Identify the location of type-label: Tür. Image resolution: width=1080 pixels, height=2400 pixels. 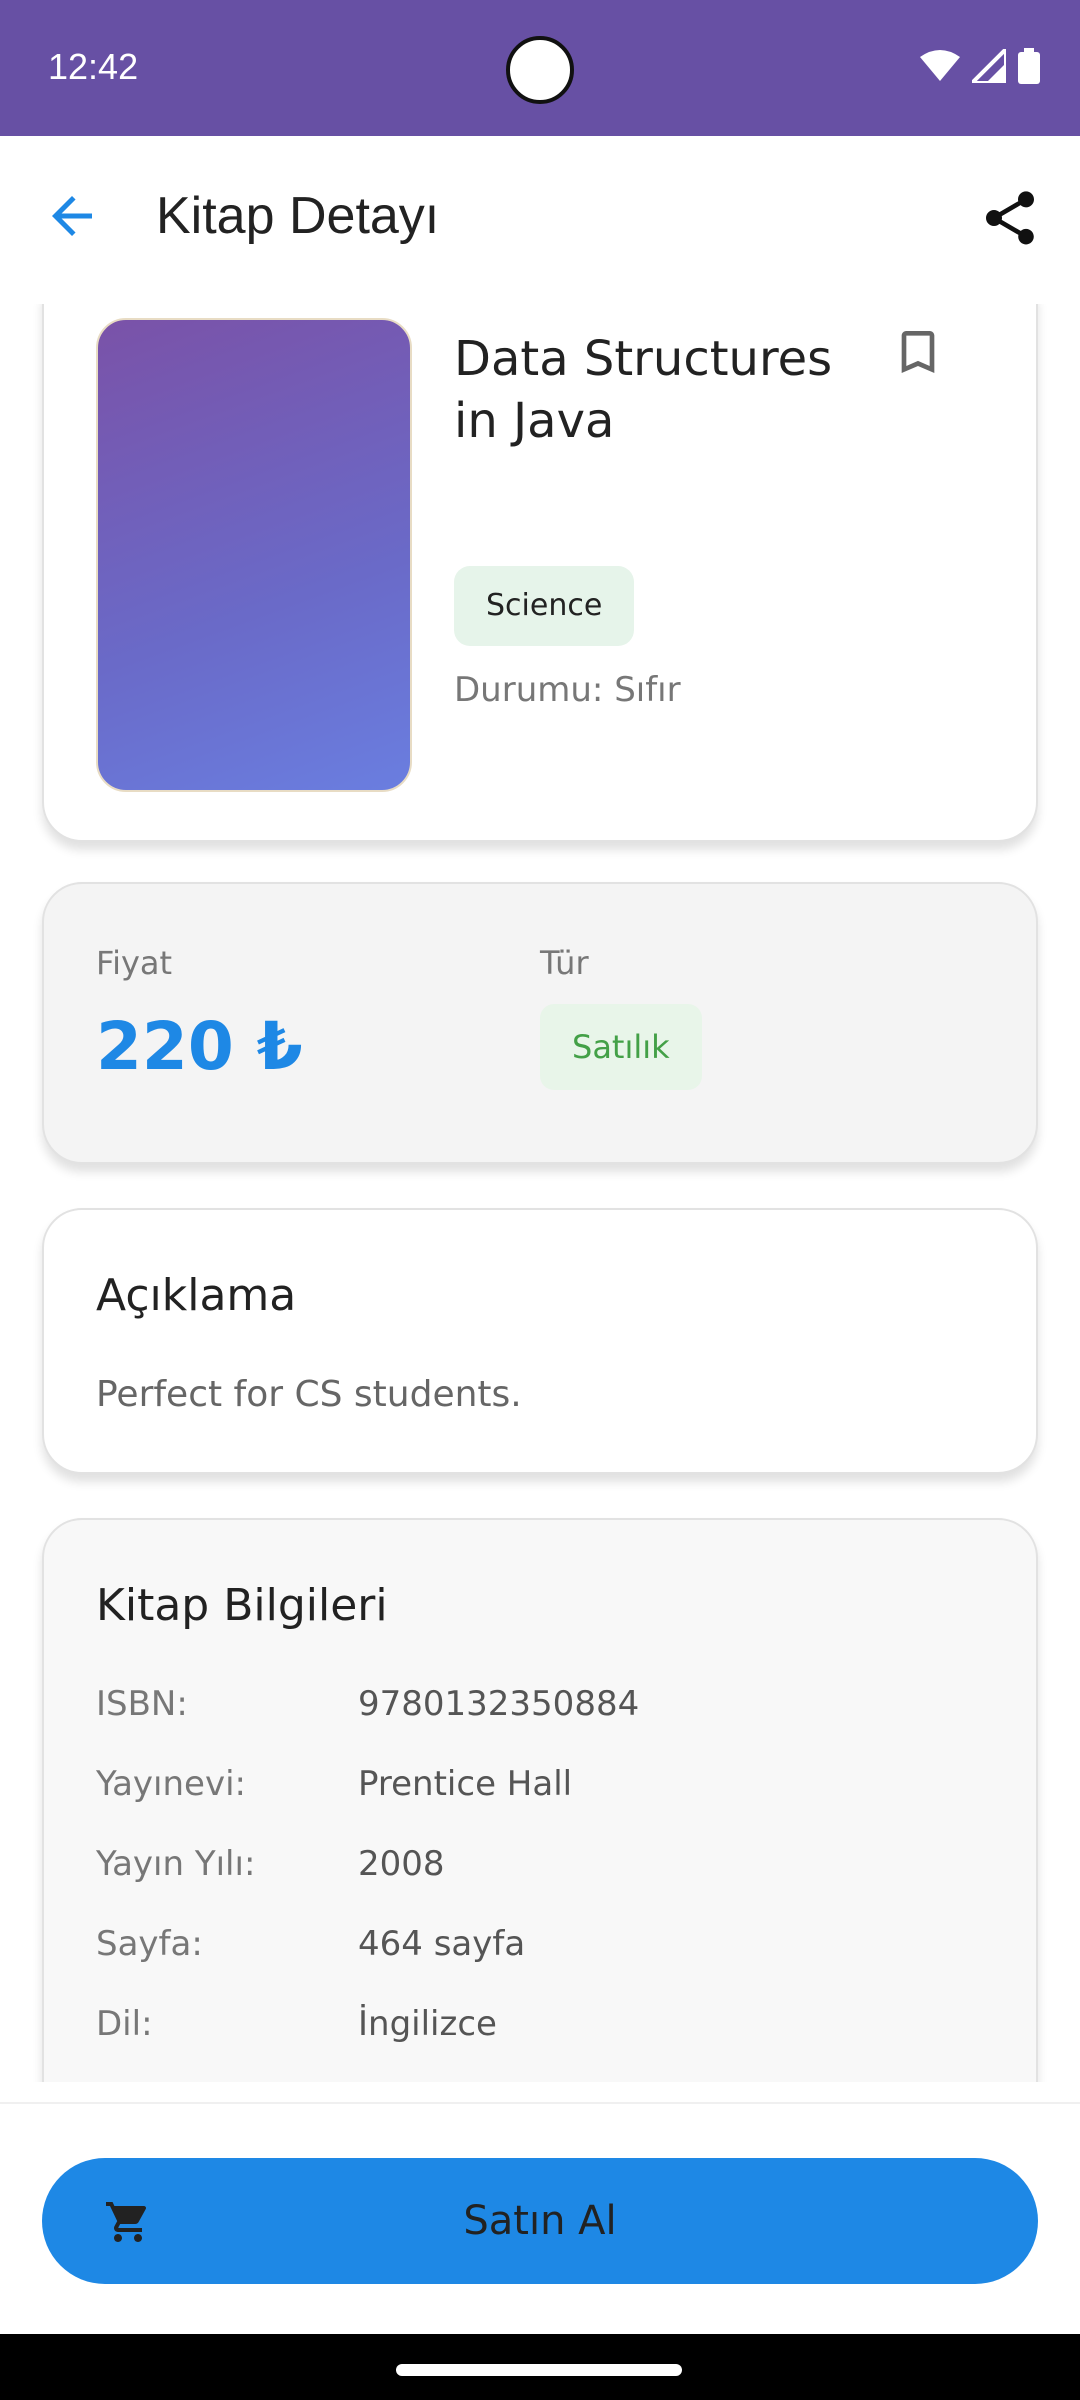
(564, 963).